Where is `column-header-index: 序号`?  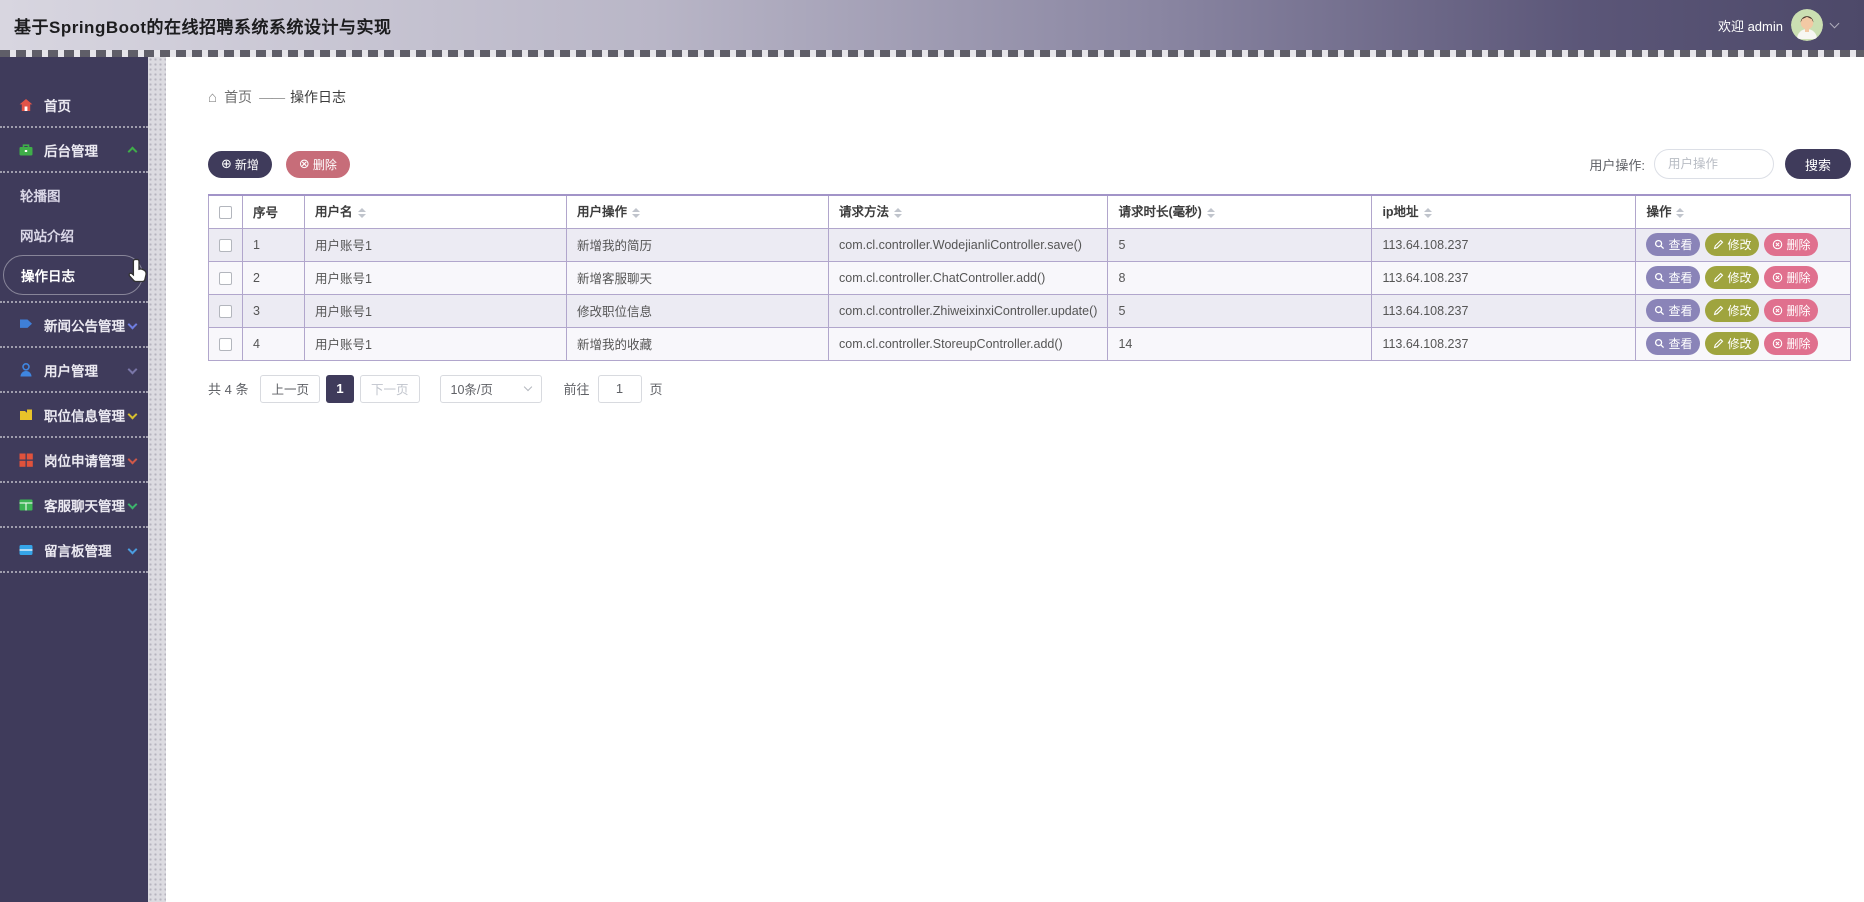 column-header-index: 序号 is located at coordinates (273, 211).